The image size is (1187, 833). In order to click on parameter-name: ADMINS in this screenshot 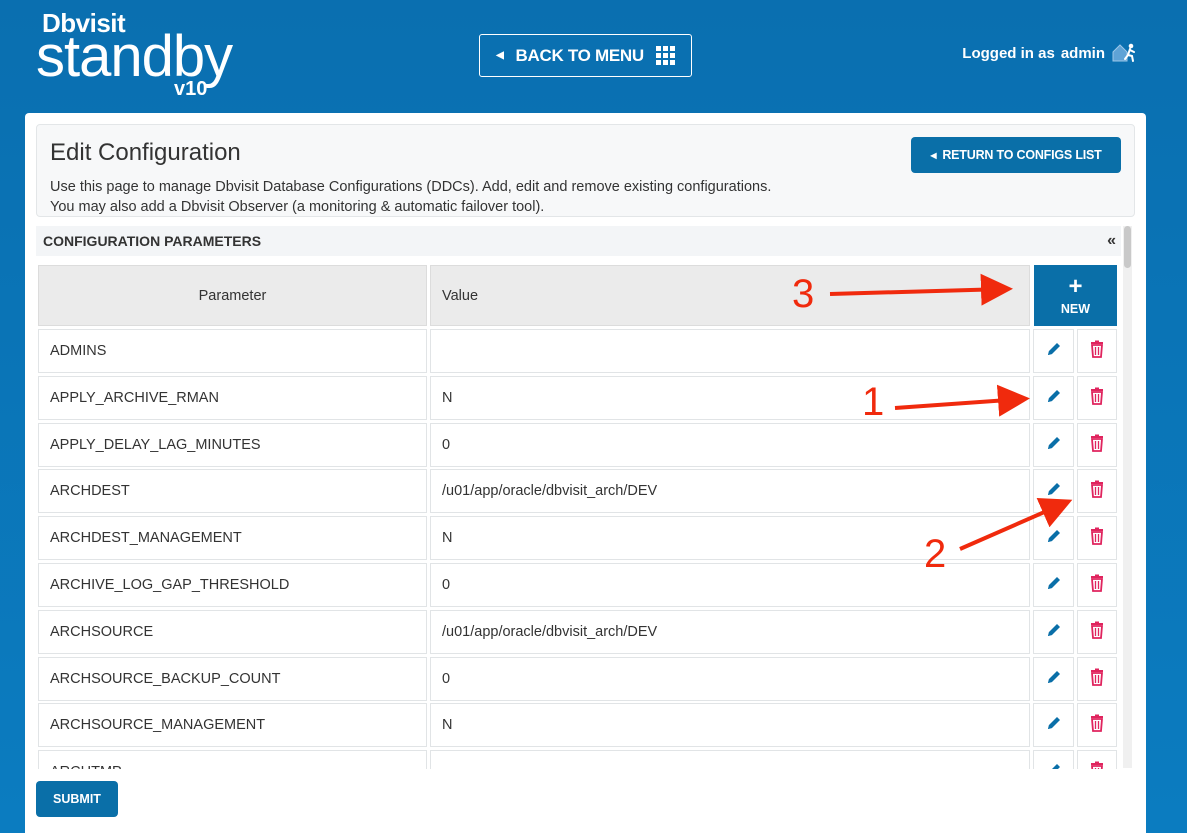, I will do `click(232, 351)`.